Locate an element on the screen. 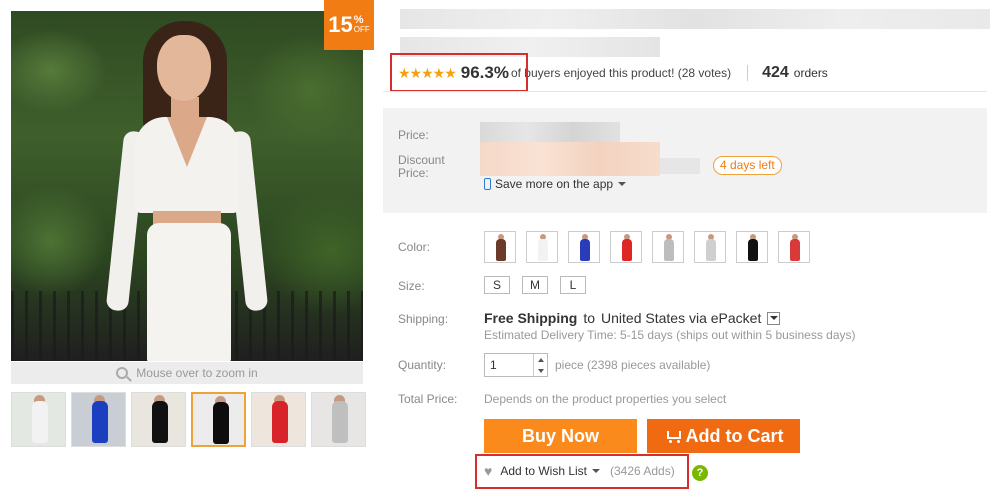 This screenshot has height=500, width=1000. zoom-hint-bar: Mouse over to zoom in is located at coordinates (187, 373).